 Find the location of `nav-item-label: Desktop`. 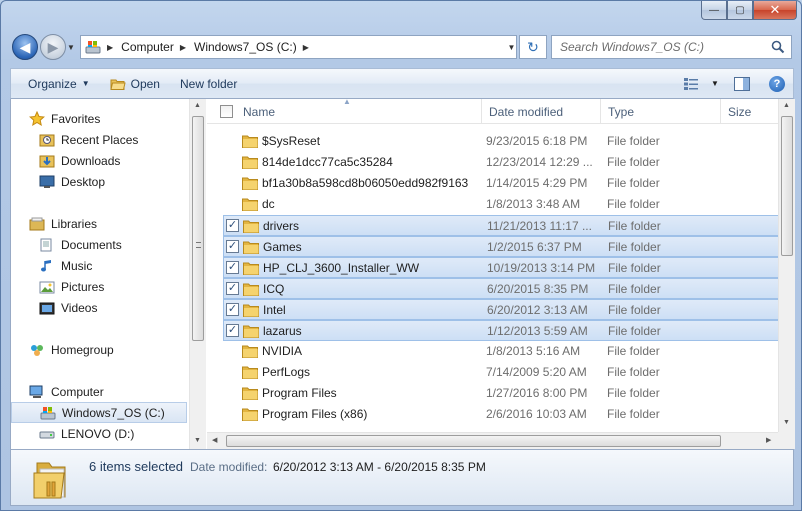

nav-item-label: Desktop is located at coordinates (83, 181).